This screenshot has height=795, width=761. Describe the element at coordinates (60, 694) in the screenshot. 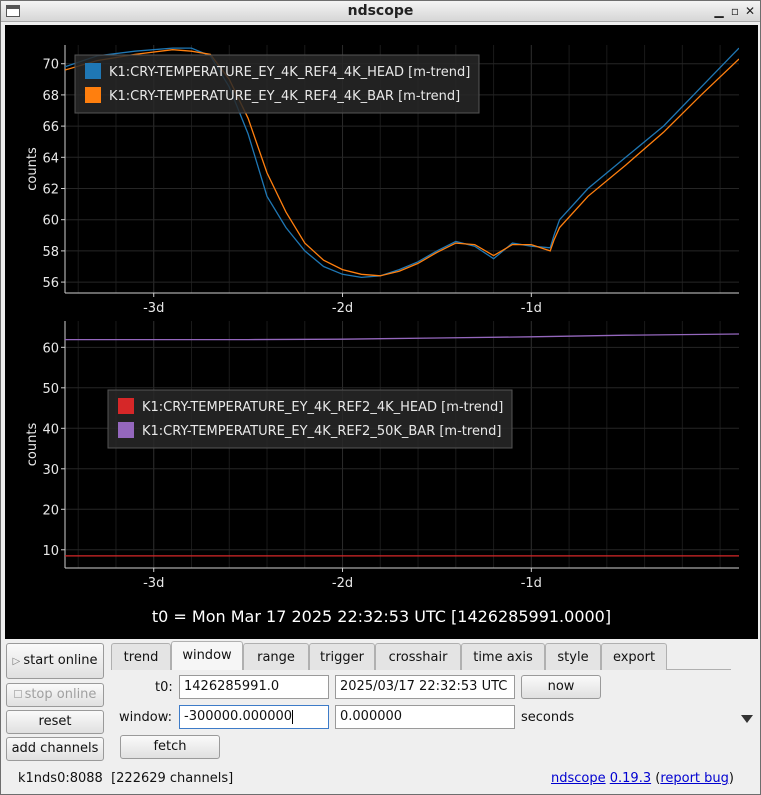

I see `stop-online-label: stop online` at that location.